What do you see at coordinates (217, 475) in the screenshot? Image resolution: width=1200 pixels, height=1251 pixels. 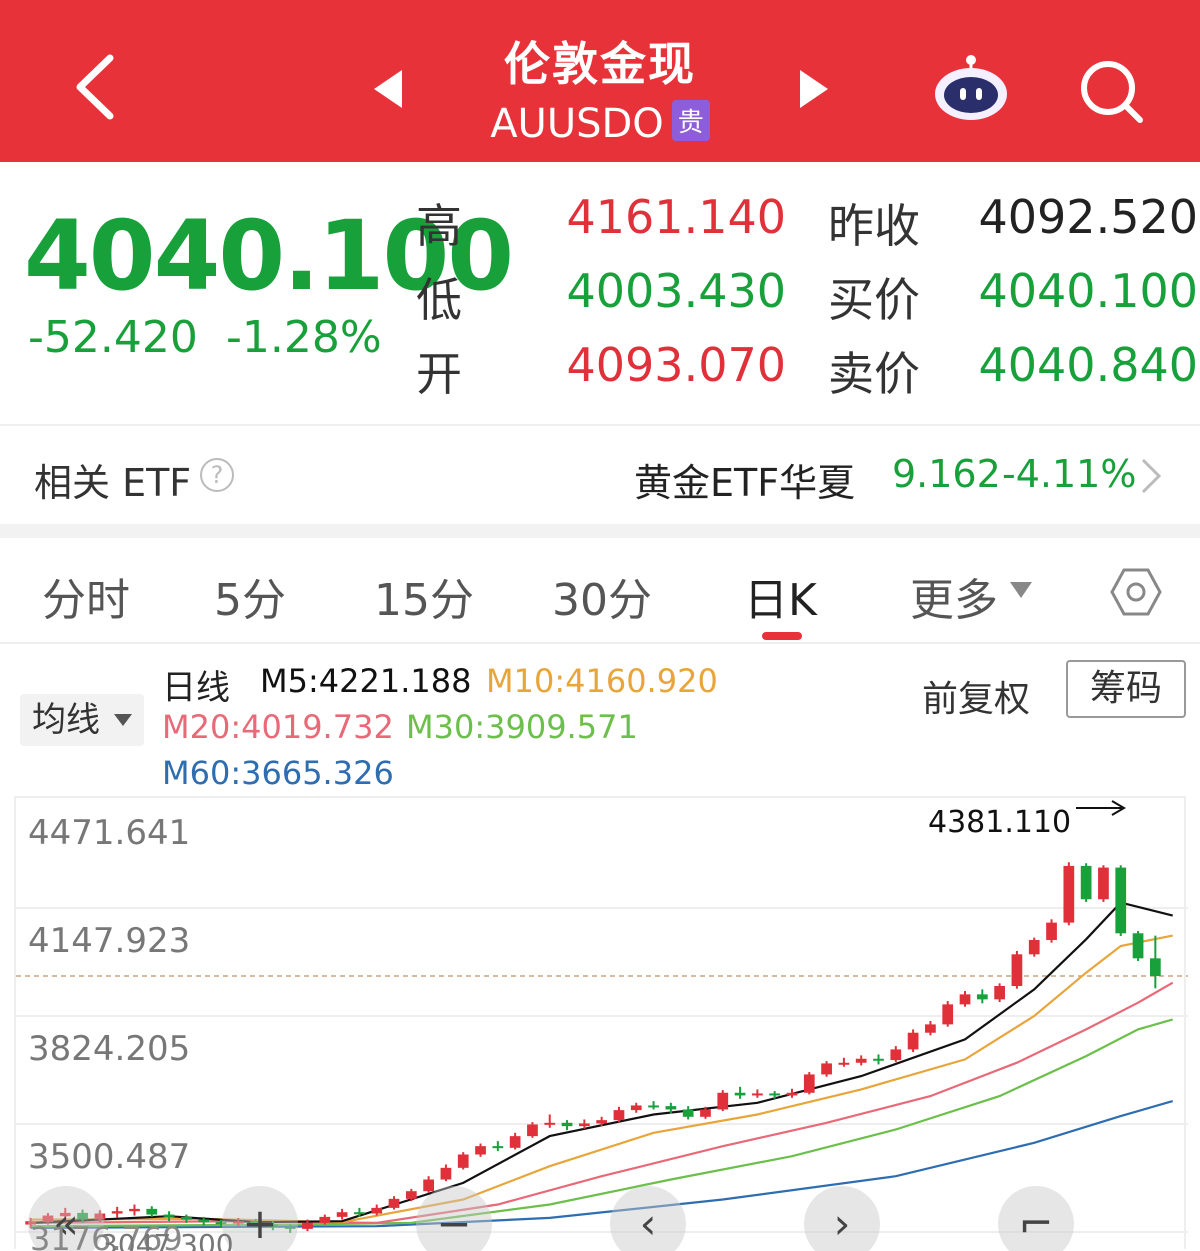 I see `help-icon: ?` at bounding box center [217, 475].